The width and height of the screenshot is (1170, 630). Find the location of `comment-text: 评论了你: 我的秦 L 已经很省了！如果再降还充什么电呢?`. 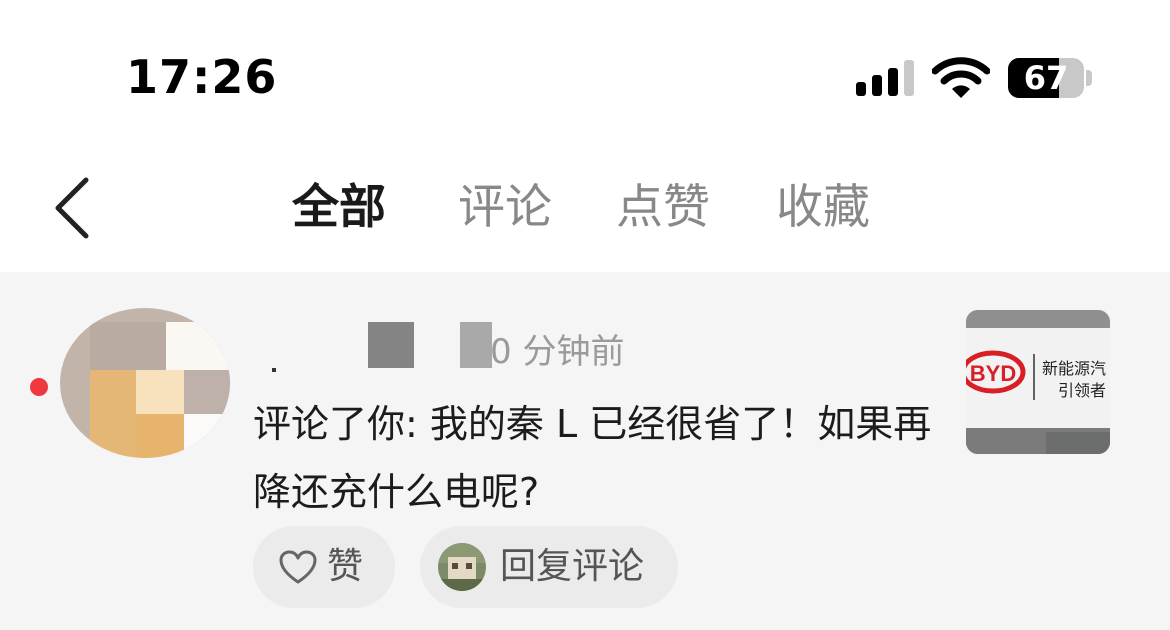

comment-text: 评论了你: 我的秦 L 已经很省了！如果再降还充什么电呢? is located at coordinates (592, 458).